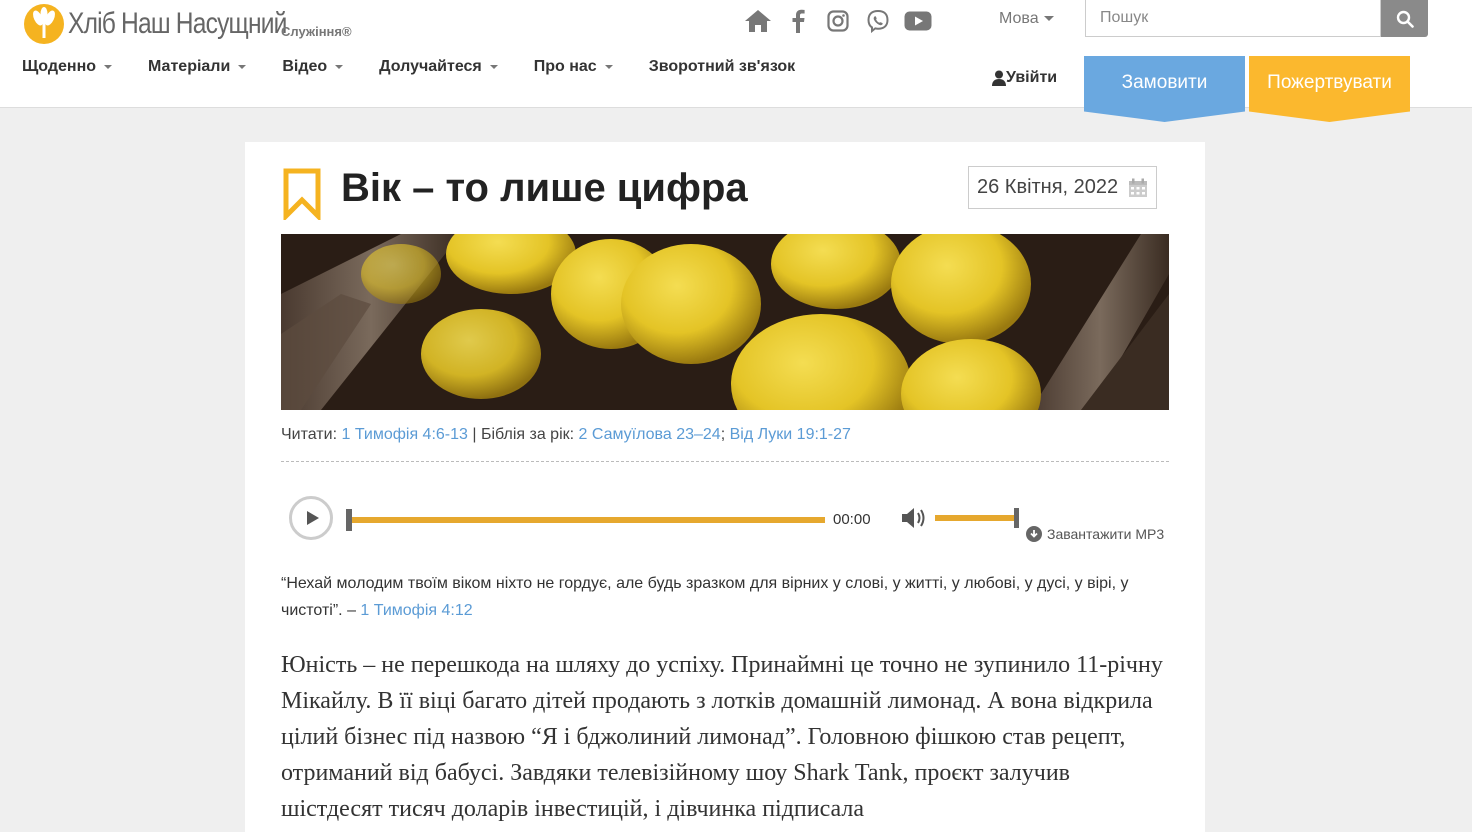  I want to click on nav-label: Щоденно, so click(59, 66).